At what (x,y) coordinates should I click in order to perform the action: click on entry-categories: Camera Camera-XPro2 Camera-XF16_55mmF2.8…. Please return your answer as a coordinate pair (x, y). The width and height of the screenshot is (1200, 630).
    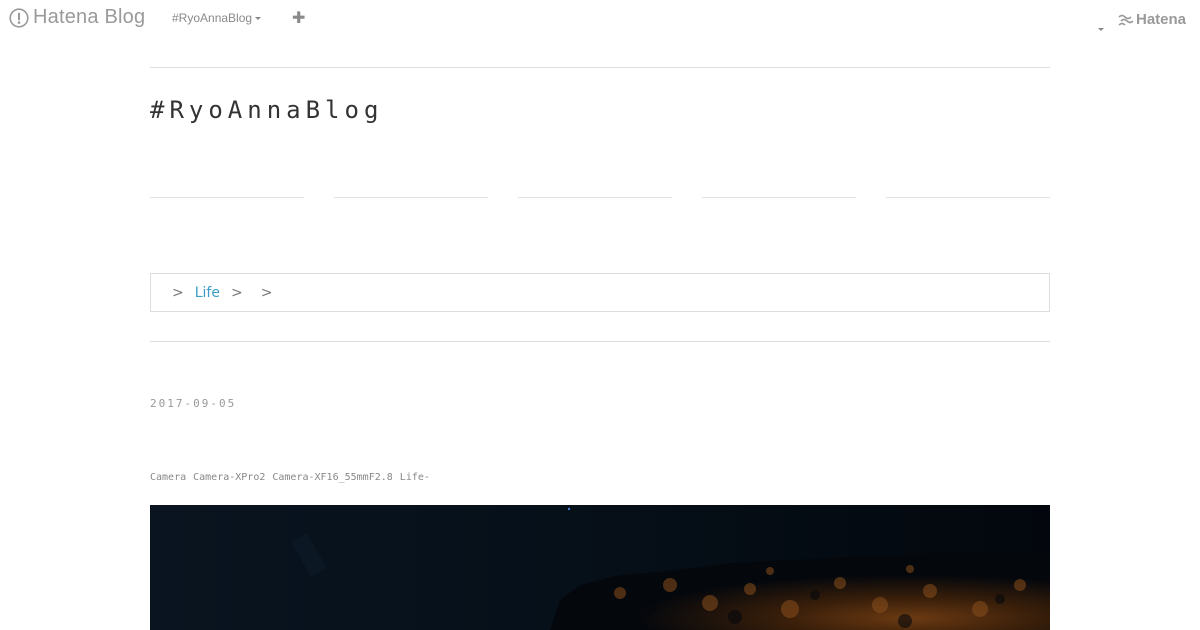
    Looking at the image, I should click on (293, 477).